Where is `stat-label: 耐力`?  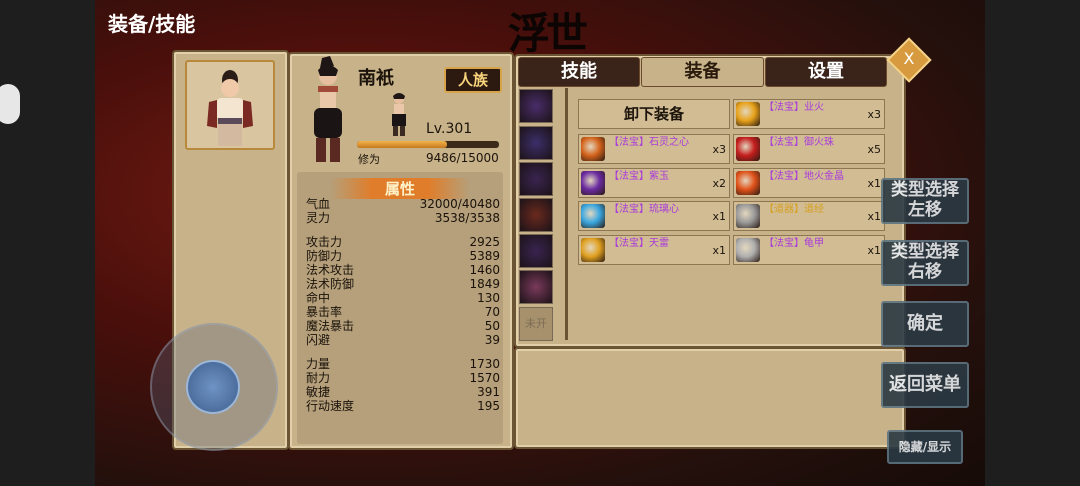 stat-label: 耐力 is located at coordinates (318, 378).